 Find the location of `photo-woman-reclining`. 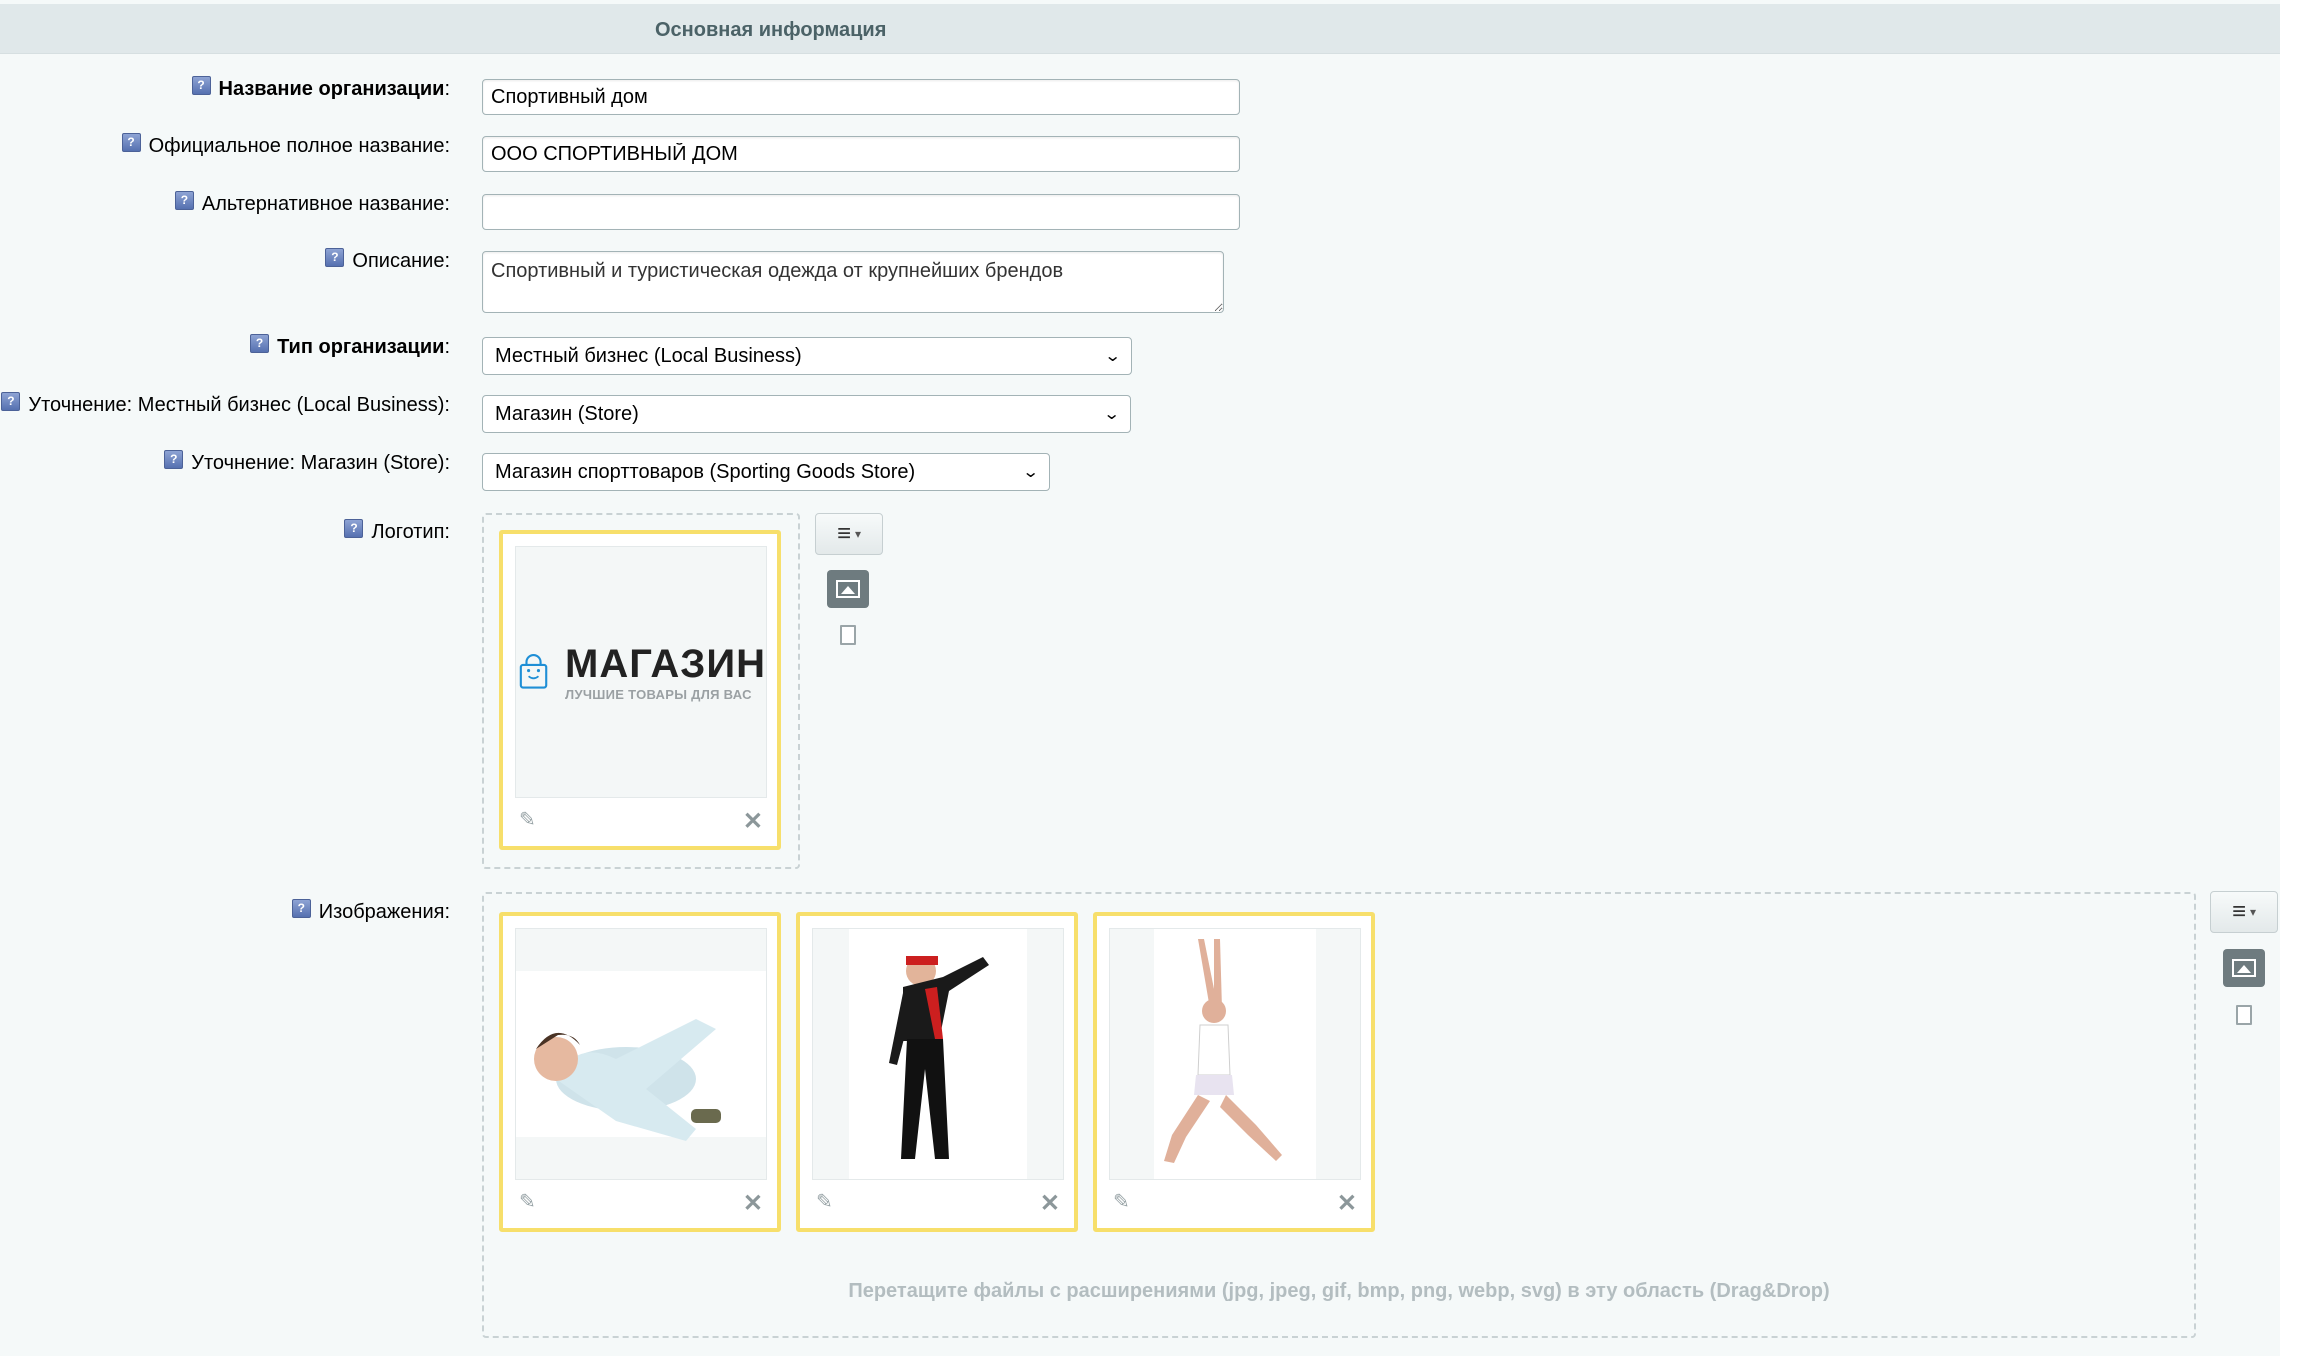

photo-woman-reclining is located at coordinates (641, 1056).